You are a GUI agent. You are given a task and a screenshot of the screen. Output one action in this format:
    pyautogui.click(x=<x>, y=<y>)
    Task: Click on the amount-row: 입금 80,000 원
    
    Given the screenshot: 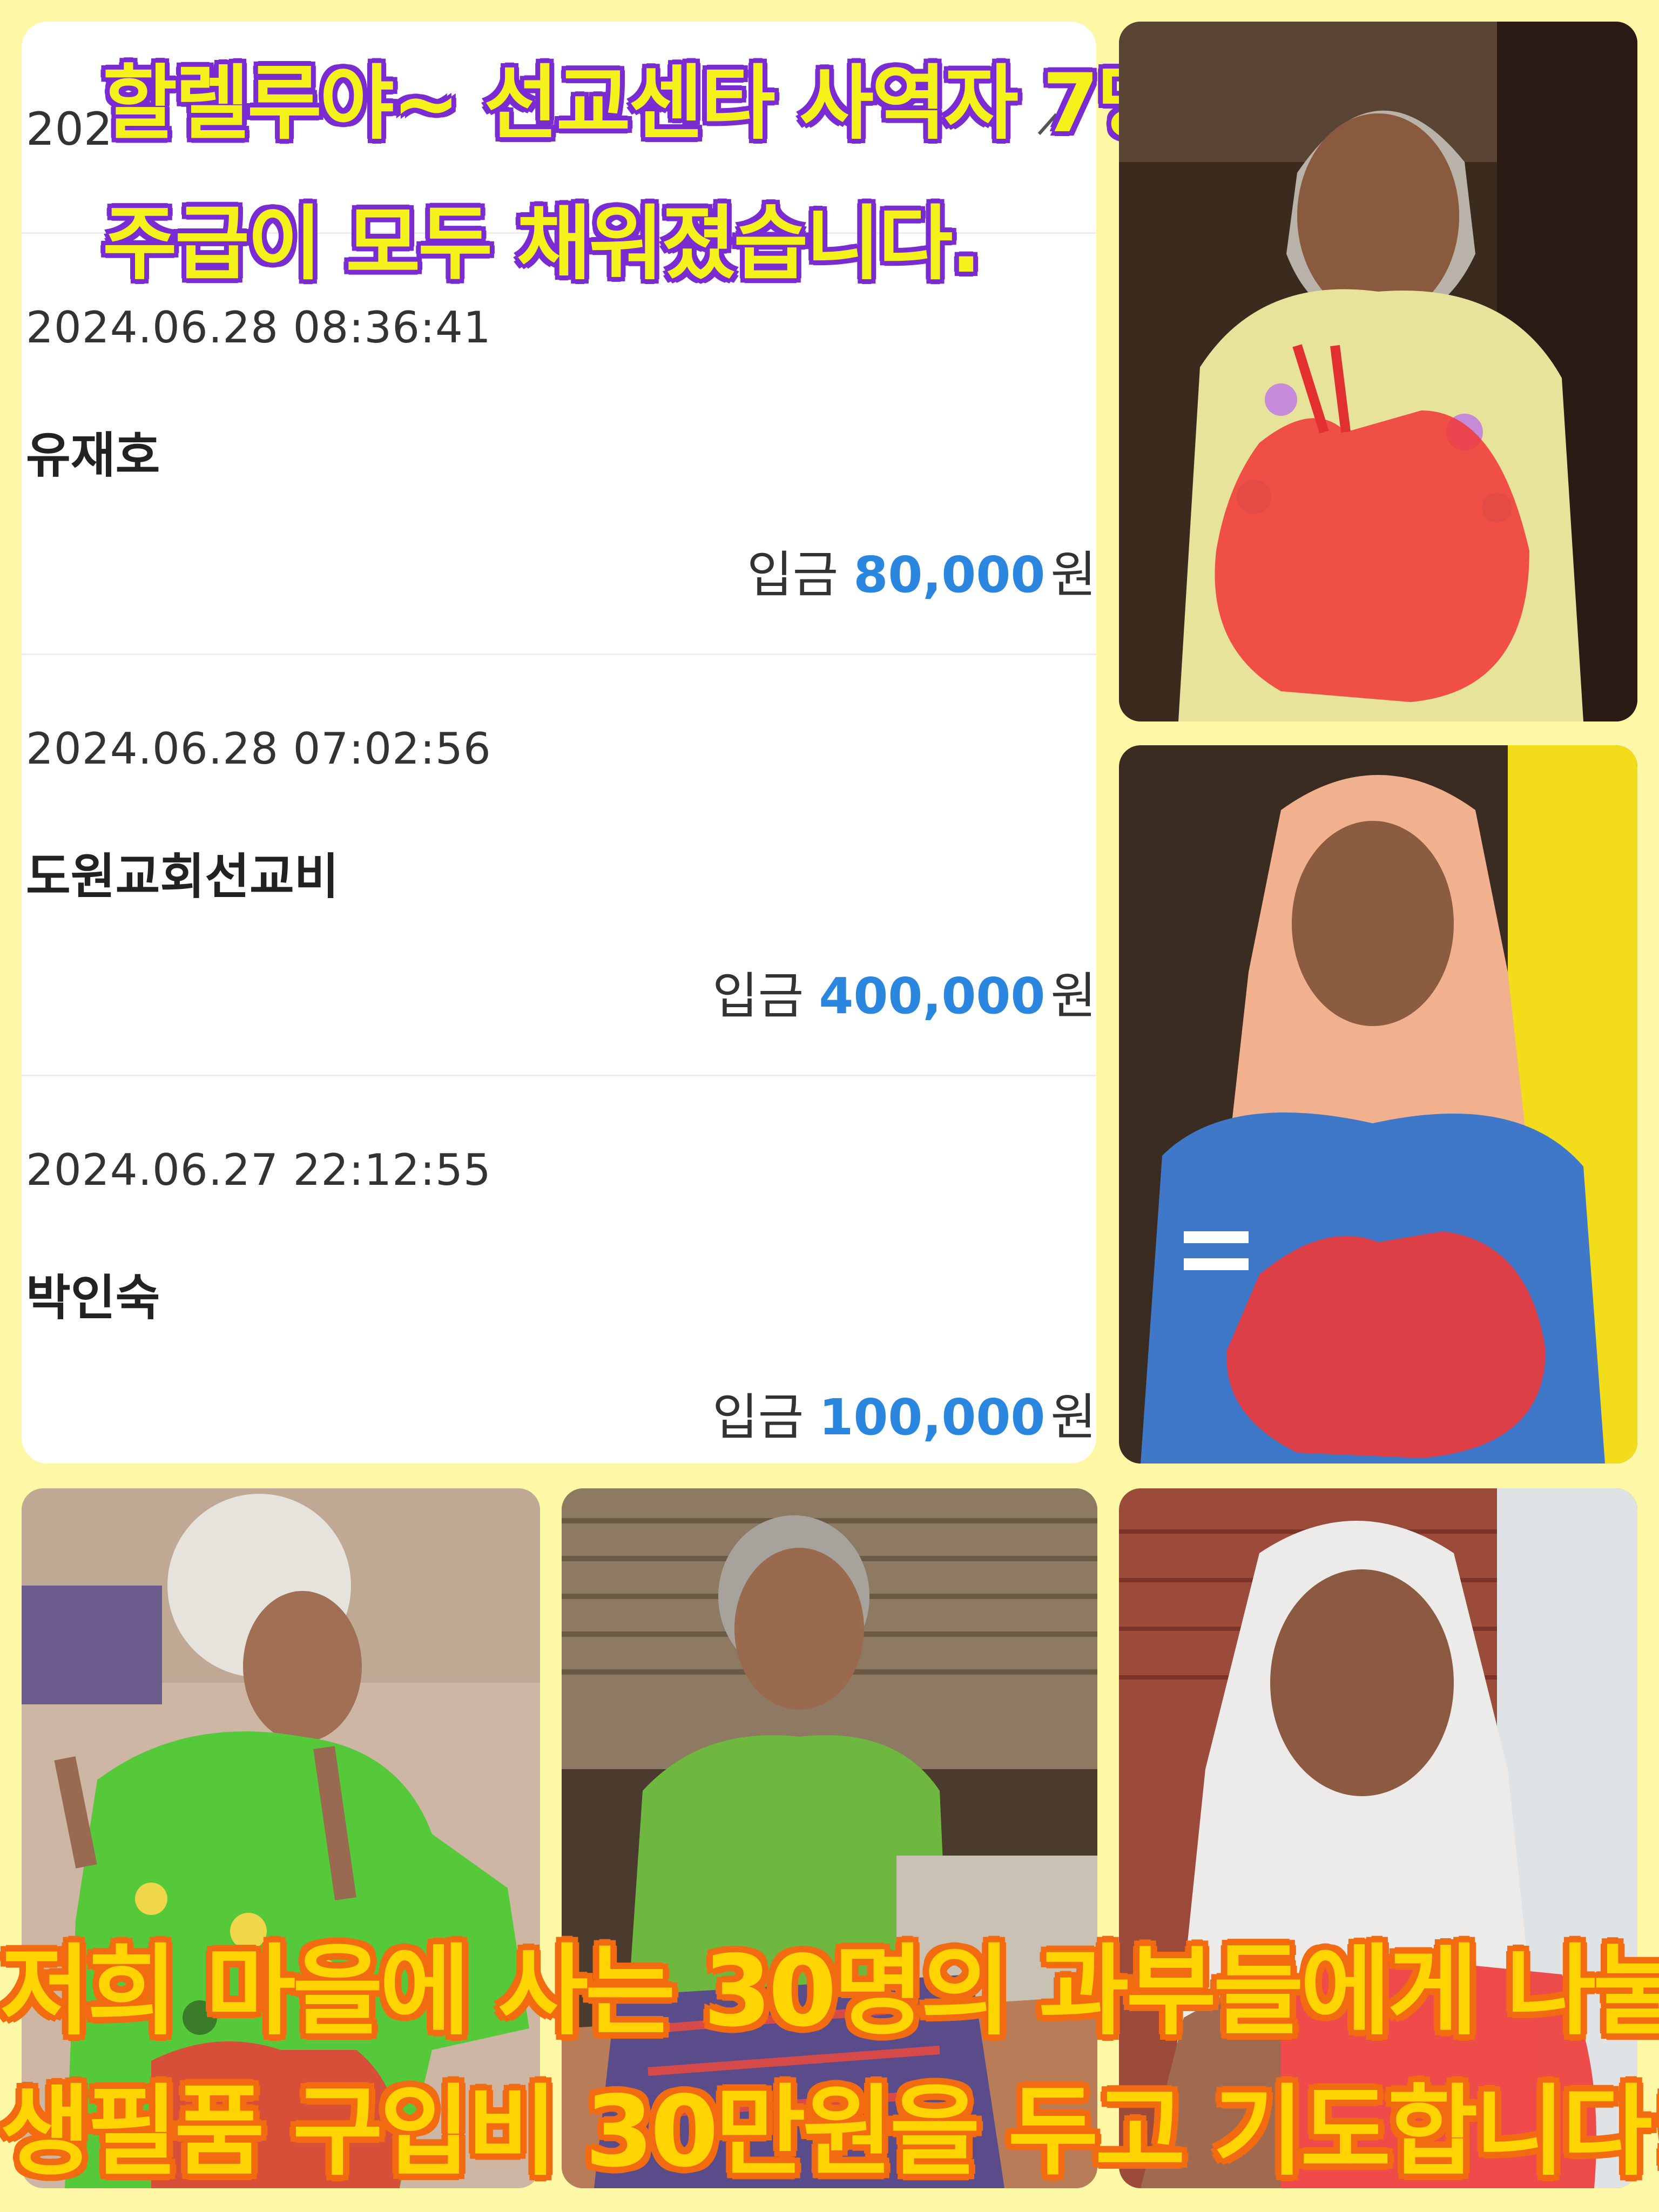 What is the action you would take?
    pyautogui.click(x=853, y=570)
    